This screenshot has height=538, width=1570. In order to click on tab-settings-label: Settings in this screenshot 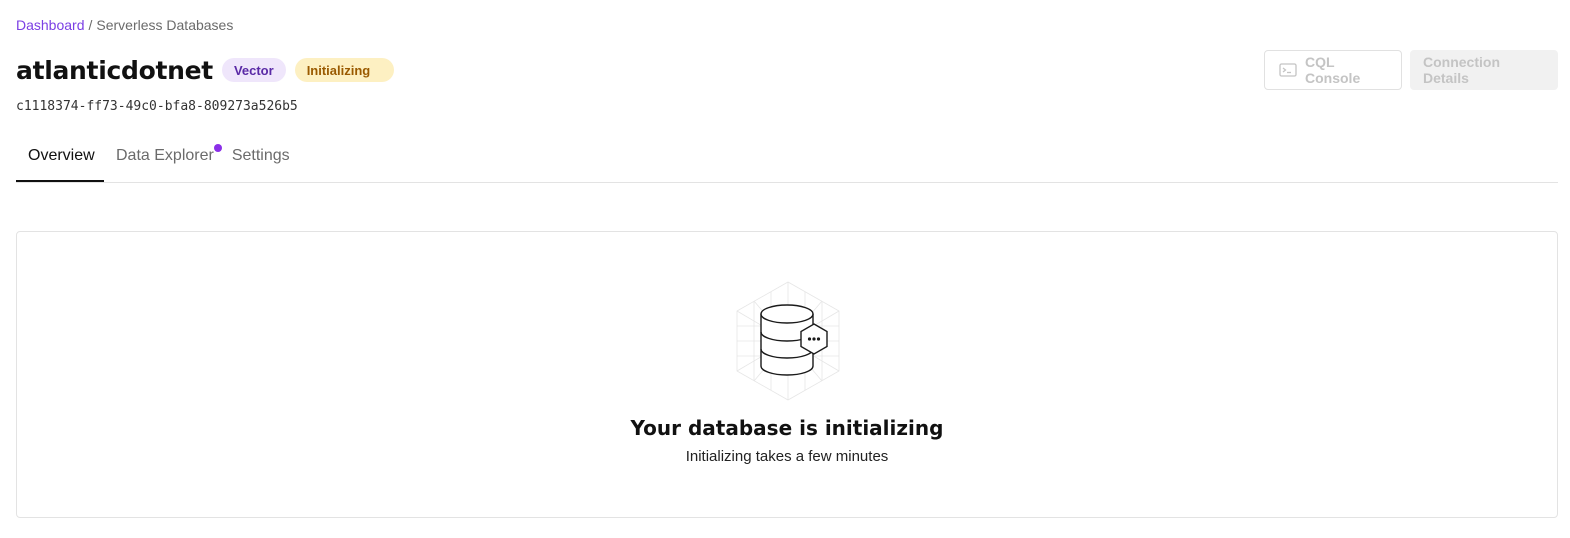, I will do `click(260, 155)`.